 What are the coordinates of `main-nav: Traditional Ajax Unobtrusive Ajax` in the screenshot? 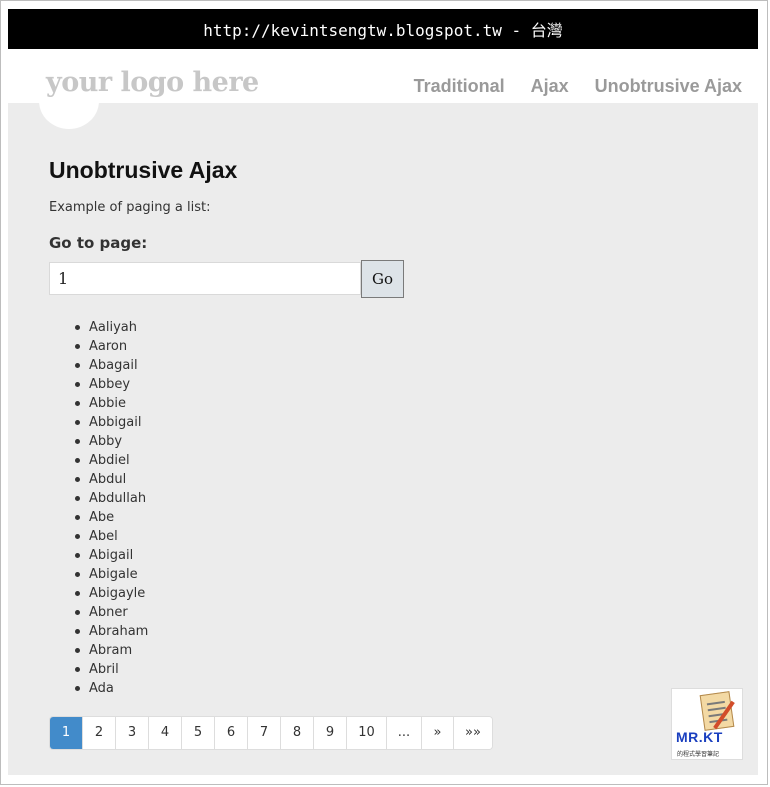 It's located at (578, 86).